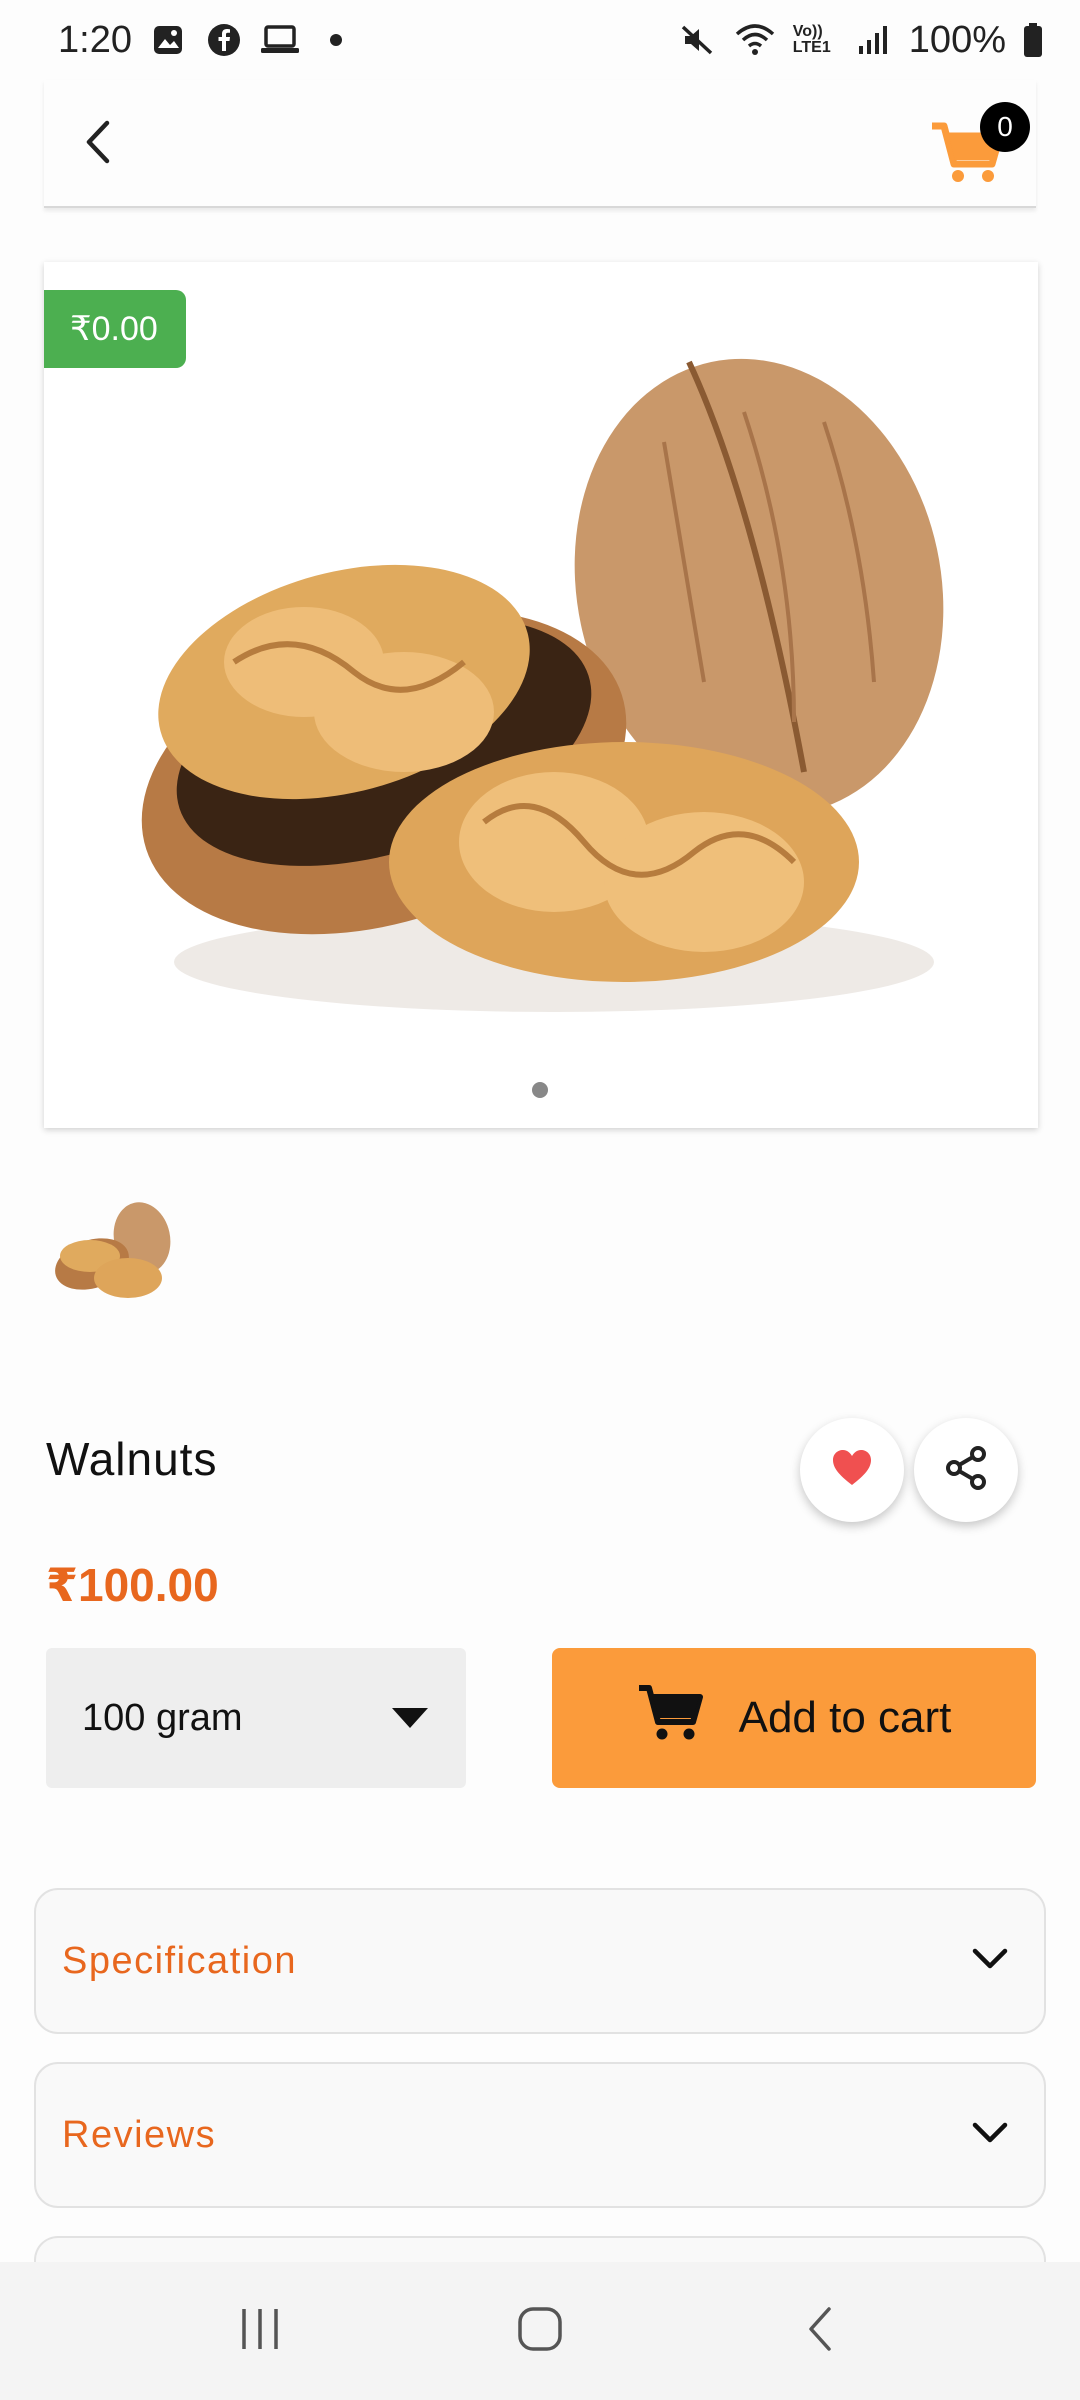 This screenshot has height=2400, width=1080. Describe the element at coordinates (168, 40) in the screenshot. I see `gallery-icon` at that location.